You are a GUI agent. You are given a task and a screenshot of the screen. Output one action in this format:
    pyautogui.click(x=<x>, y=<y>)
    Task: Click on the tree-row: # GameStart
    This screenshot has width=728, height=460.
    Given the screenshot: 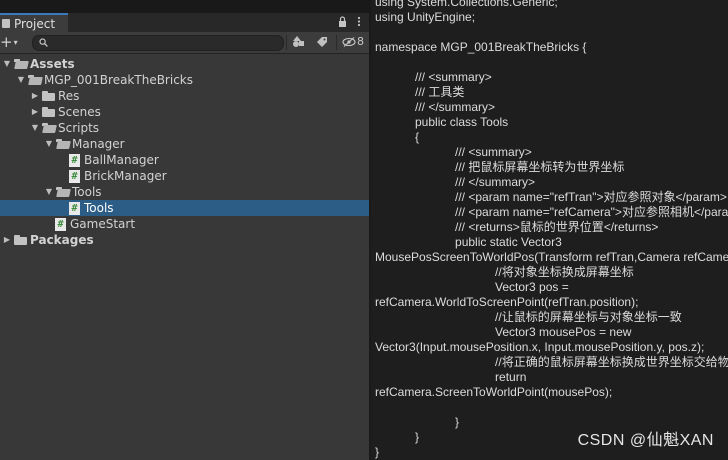 What is the action you would take?
    pyautogui.click(x=184, y=224)
    